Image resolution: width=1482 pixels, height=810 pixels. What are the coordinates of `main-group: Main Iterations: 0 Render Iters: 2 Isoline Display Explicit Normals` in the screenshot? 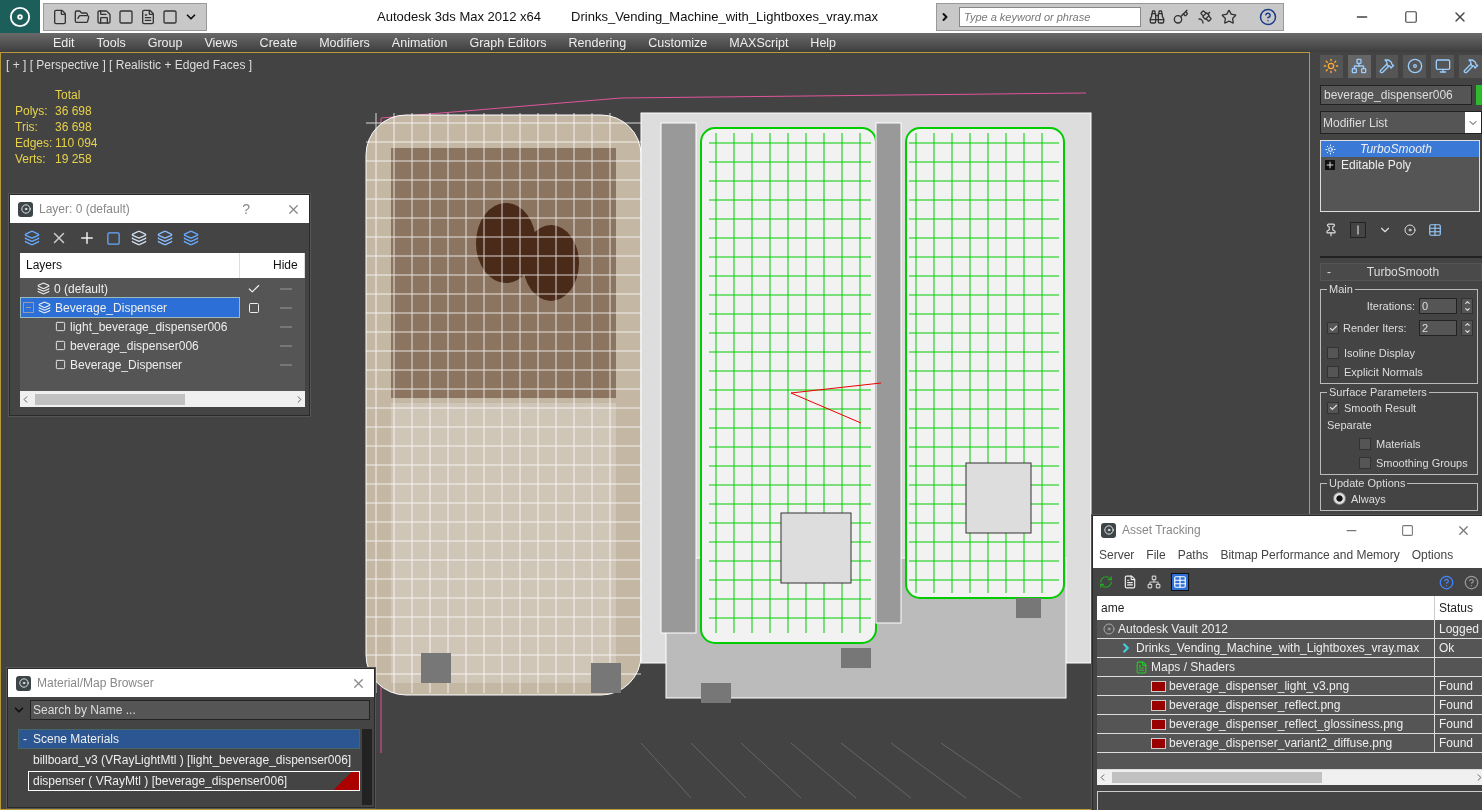 It's located at (1399, 333).